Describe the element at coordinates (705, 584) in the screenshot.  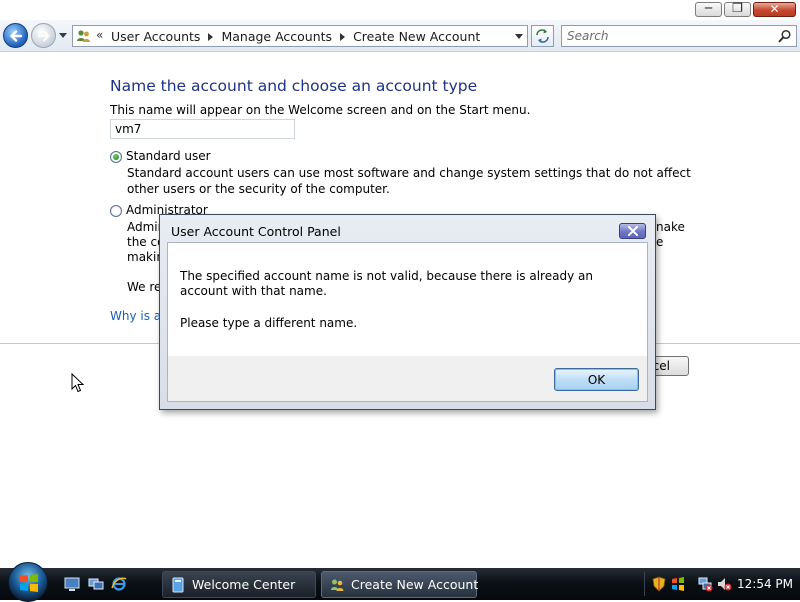
I see `network-disconnected-icon` at that location.